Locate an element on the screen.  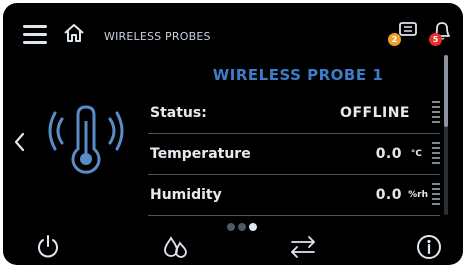
breadcrumb: WIRELESS PROBES is located at coordinates (157, 36).